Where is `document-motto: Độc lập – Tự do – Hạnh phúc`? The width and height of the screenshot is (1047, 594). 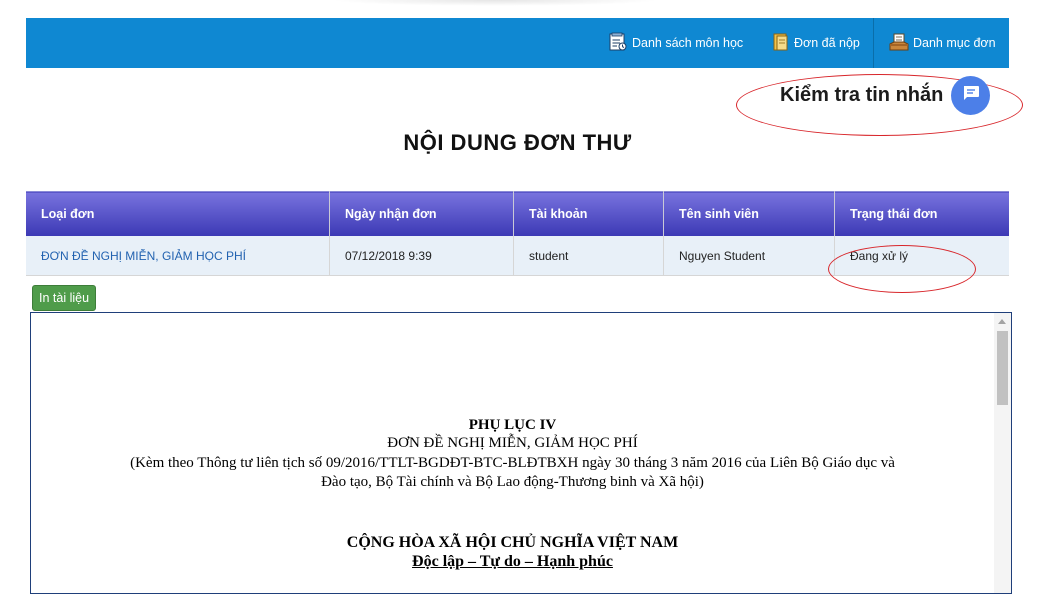 document-motto: Độc lập – Tự do – Hạnh phúc is located at coordinates (512, 561).